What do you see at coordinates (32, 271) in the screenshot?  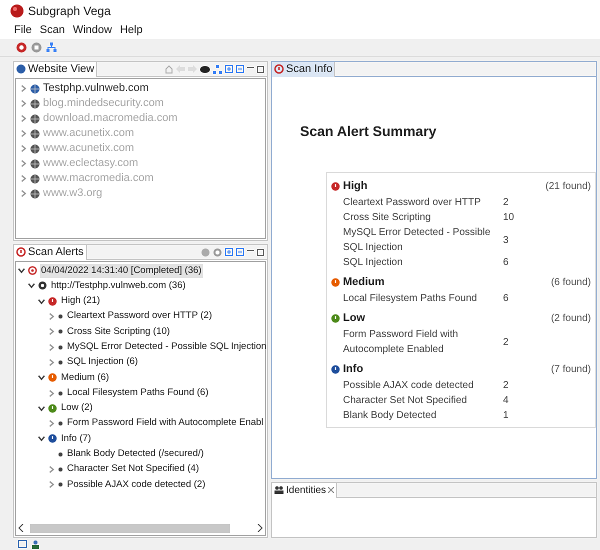 I see `target-icon` at bounding box center [32, 271].